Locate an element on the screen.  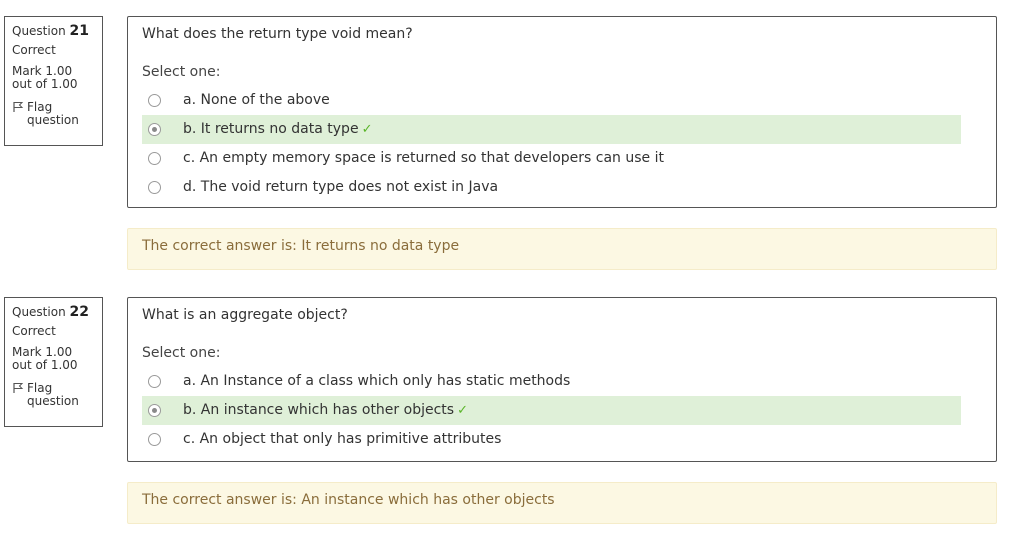
question-text: What does the return type void mean? is located at coordinates (277, 34).